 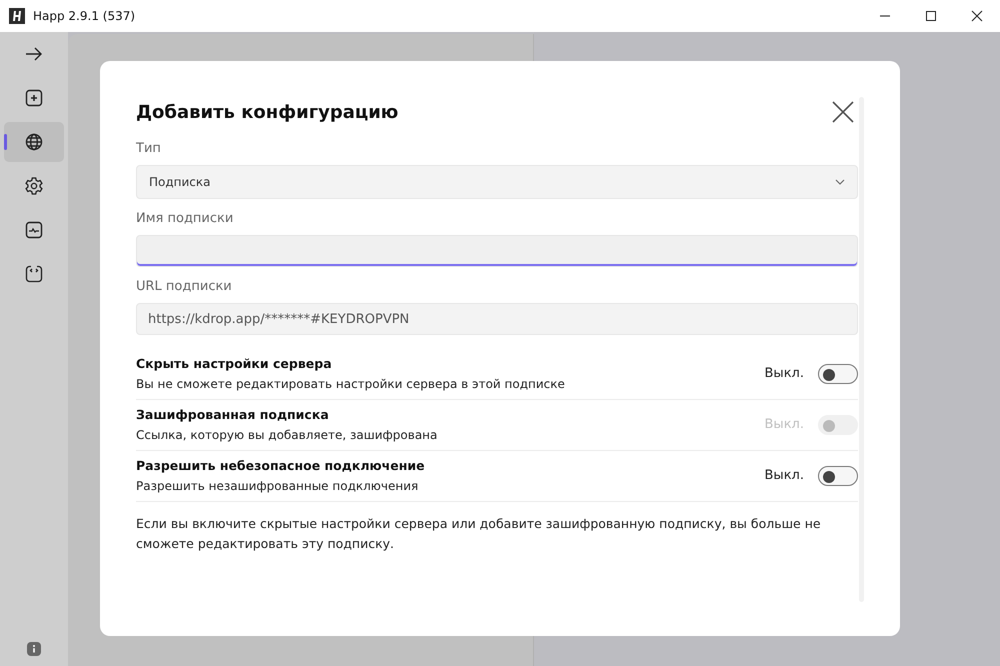 What do you see at coordinates (497, 182) in the screenshot?
I see `type-dropdown: Подписка` at bounding box center [497, 182].